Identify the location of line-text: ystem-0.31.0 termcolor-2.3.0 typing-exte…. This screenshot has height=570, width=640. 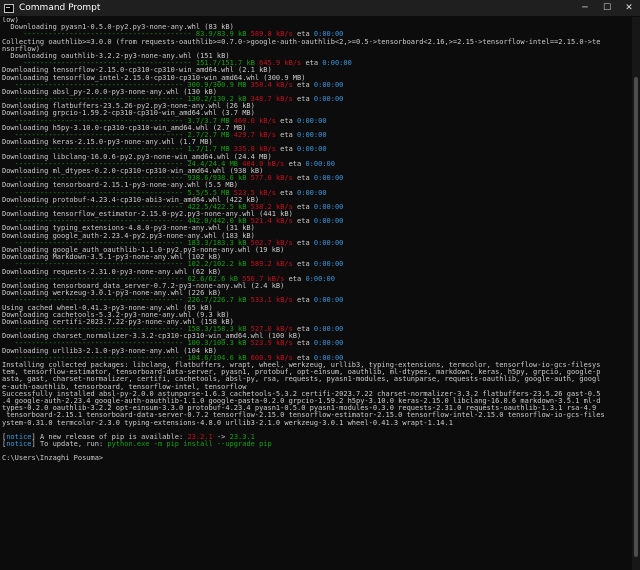
(227, 422).